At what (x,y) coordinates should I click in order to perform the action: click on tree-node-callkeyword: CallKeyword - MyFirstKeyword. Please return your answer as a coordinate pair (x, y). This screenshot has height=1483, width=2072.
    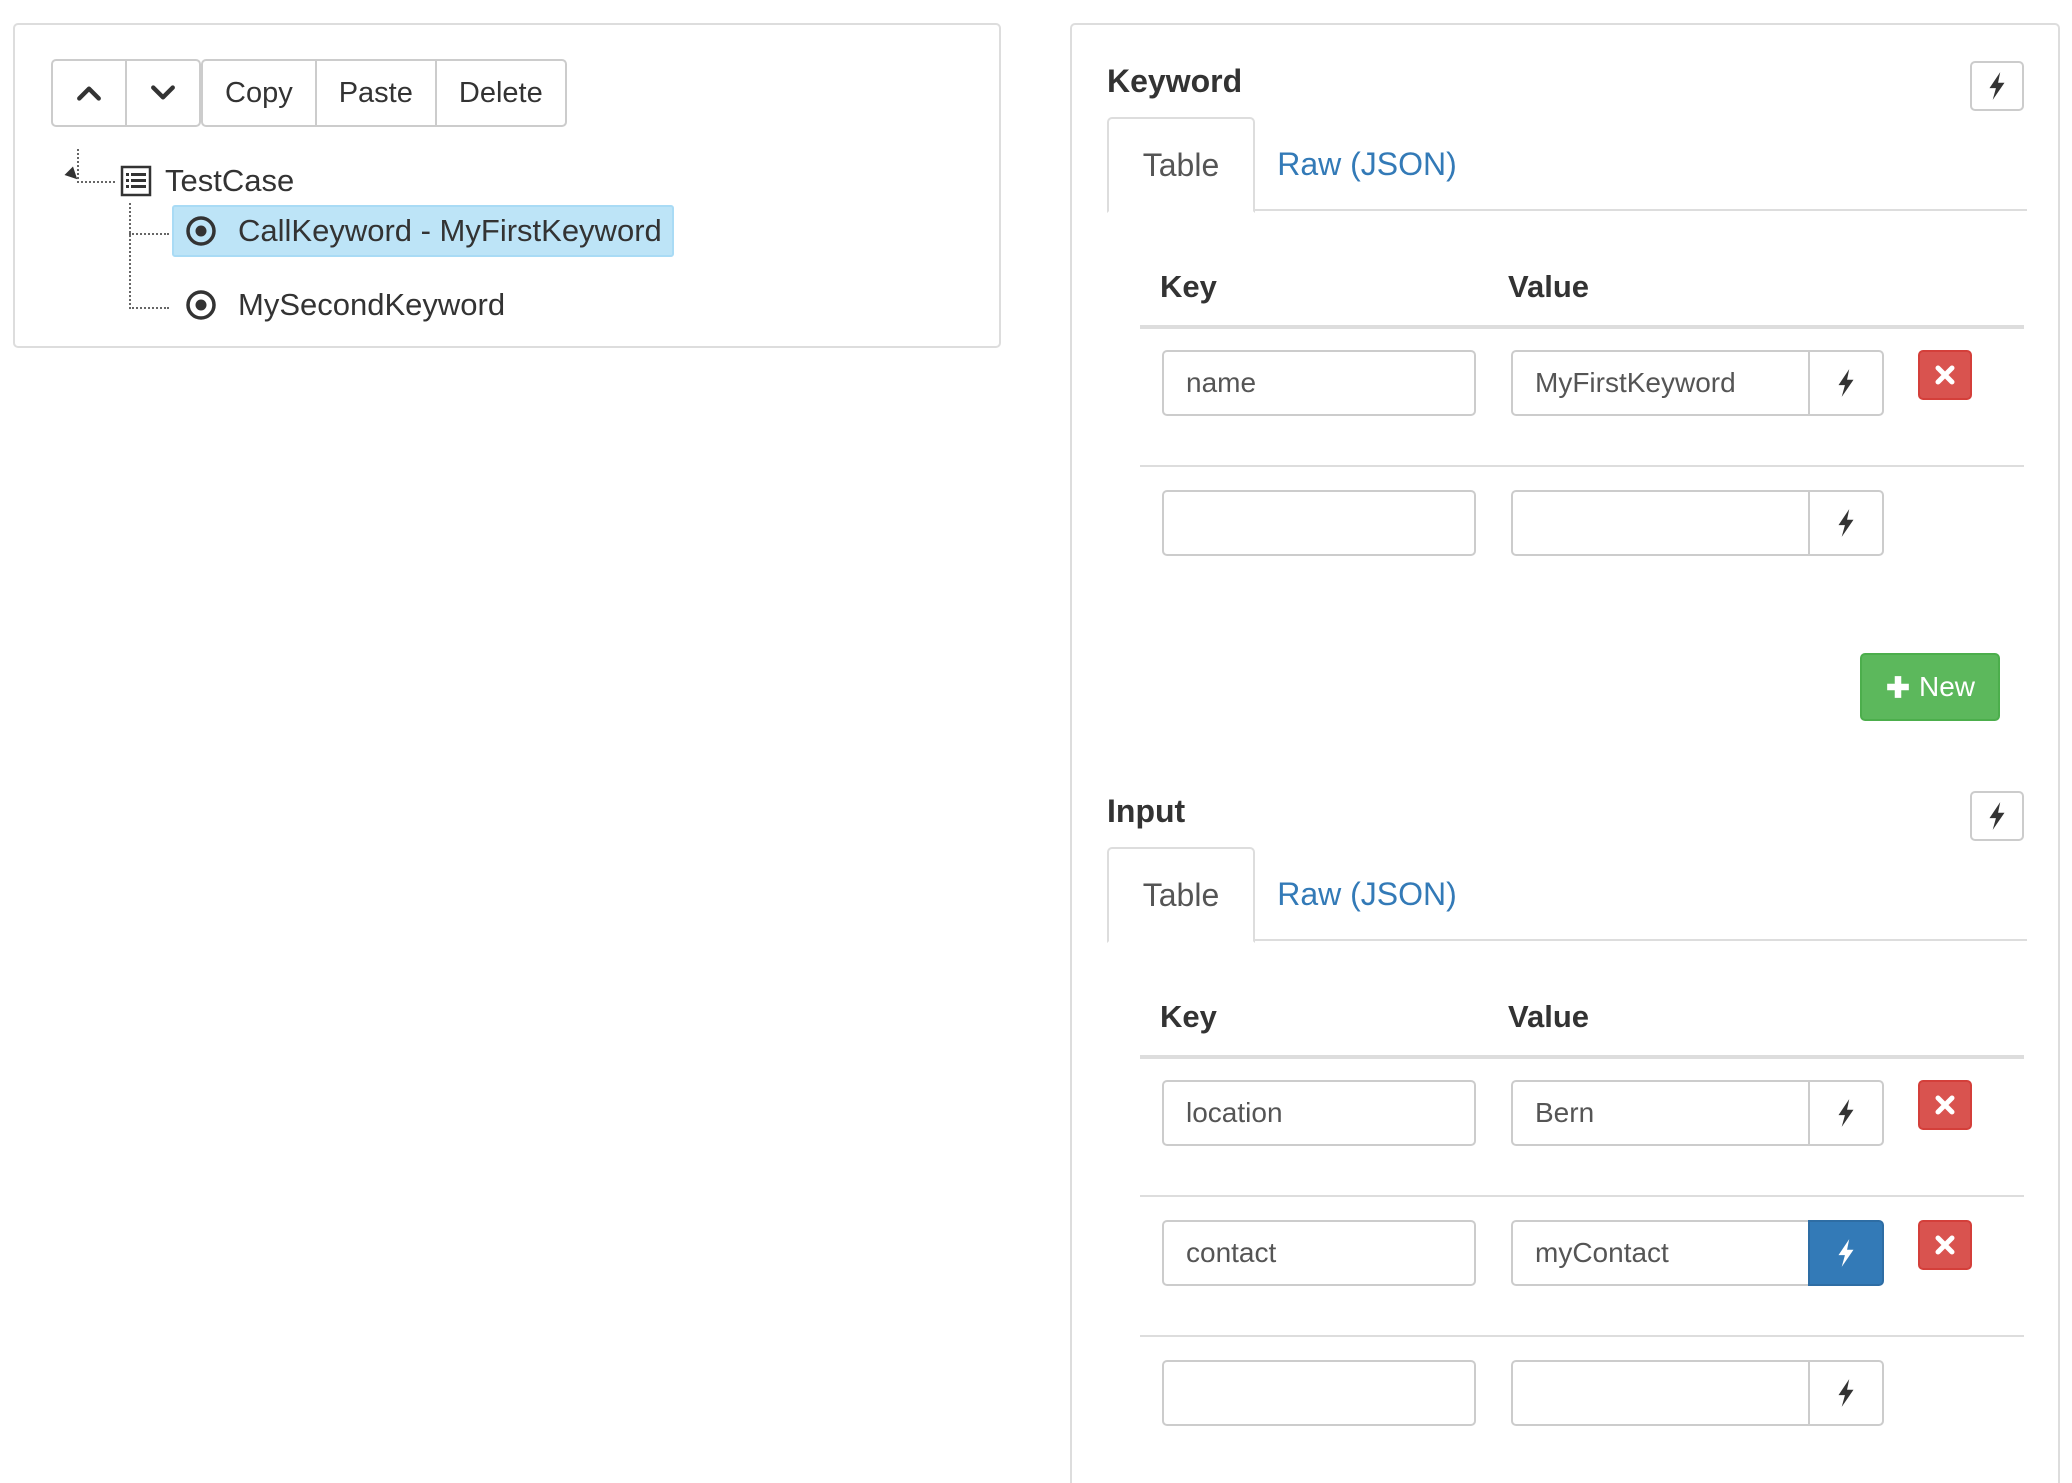
    Looking at the image, I should click on (423, 231).